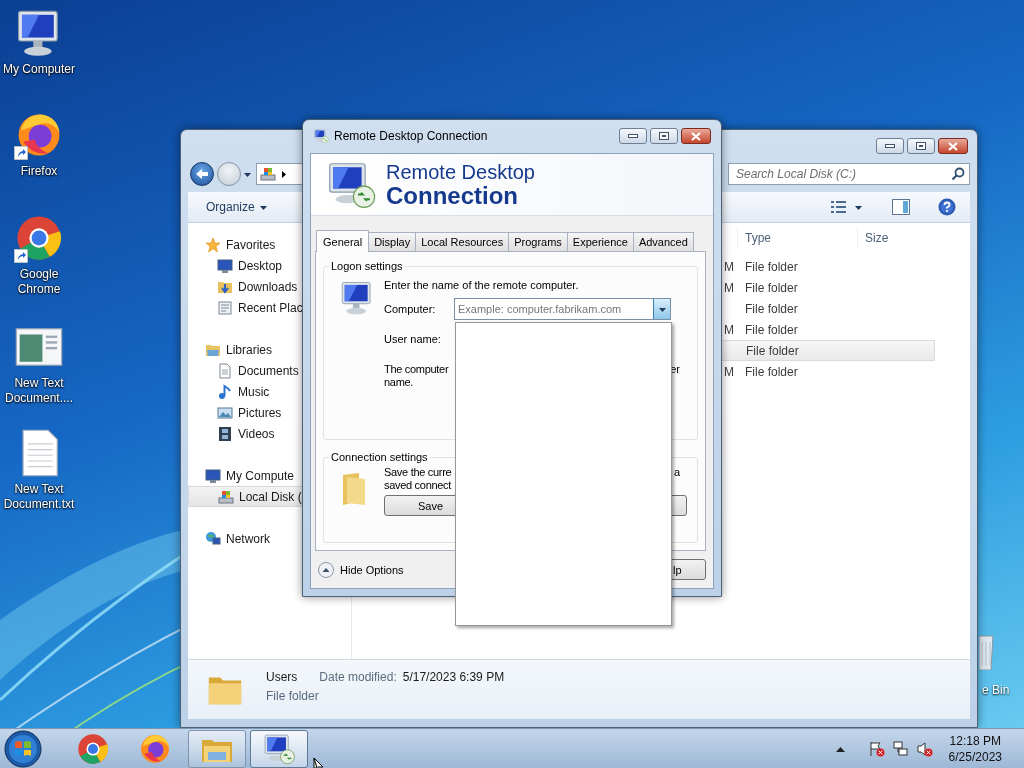 The image size is (1024, 768). What do you see at coordinates (876, 748) in the screenshot?
I see `flag-warning-icon` at bounding box center [876, 748].